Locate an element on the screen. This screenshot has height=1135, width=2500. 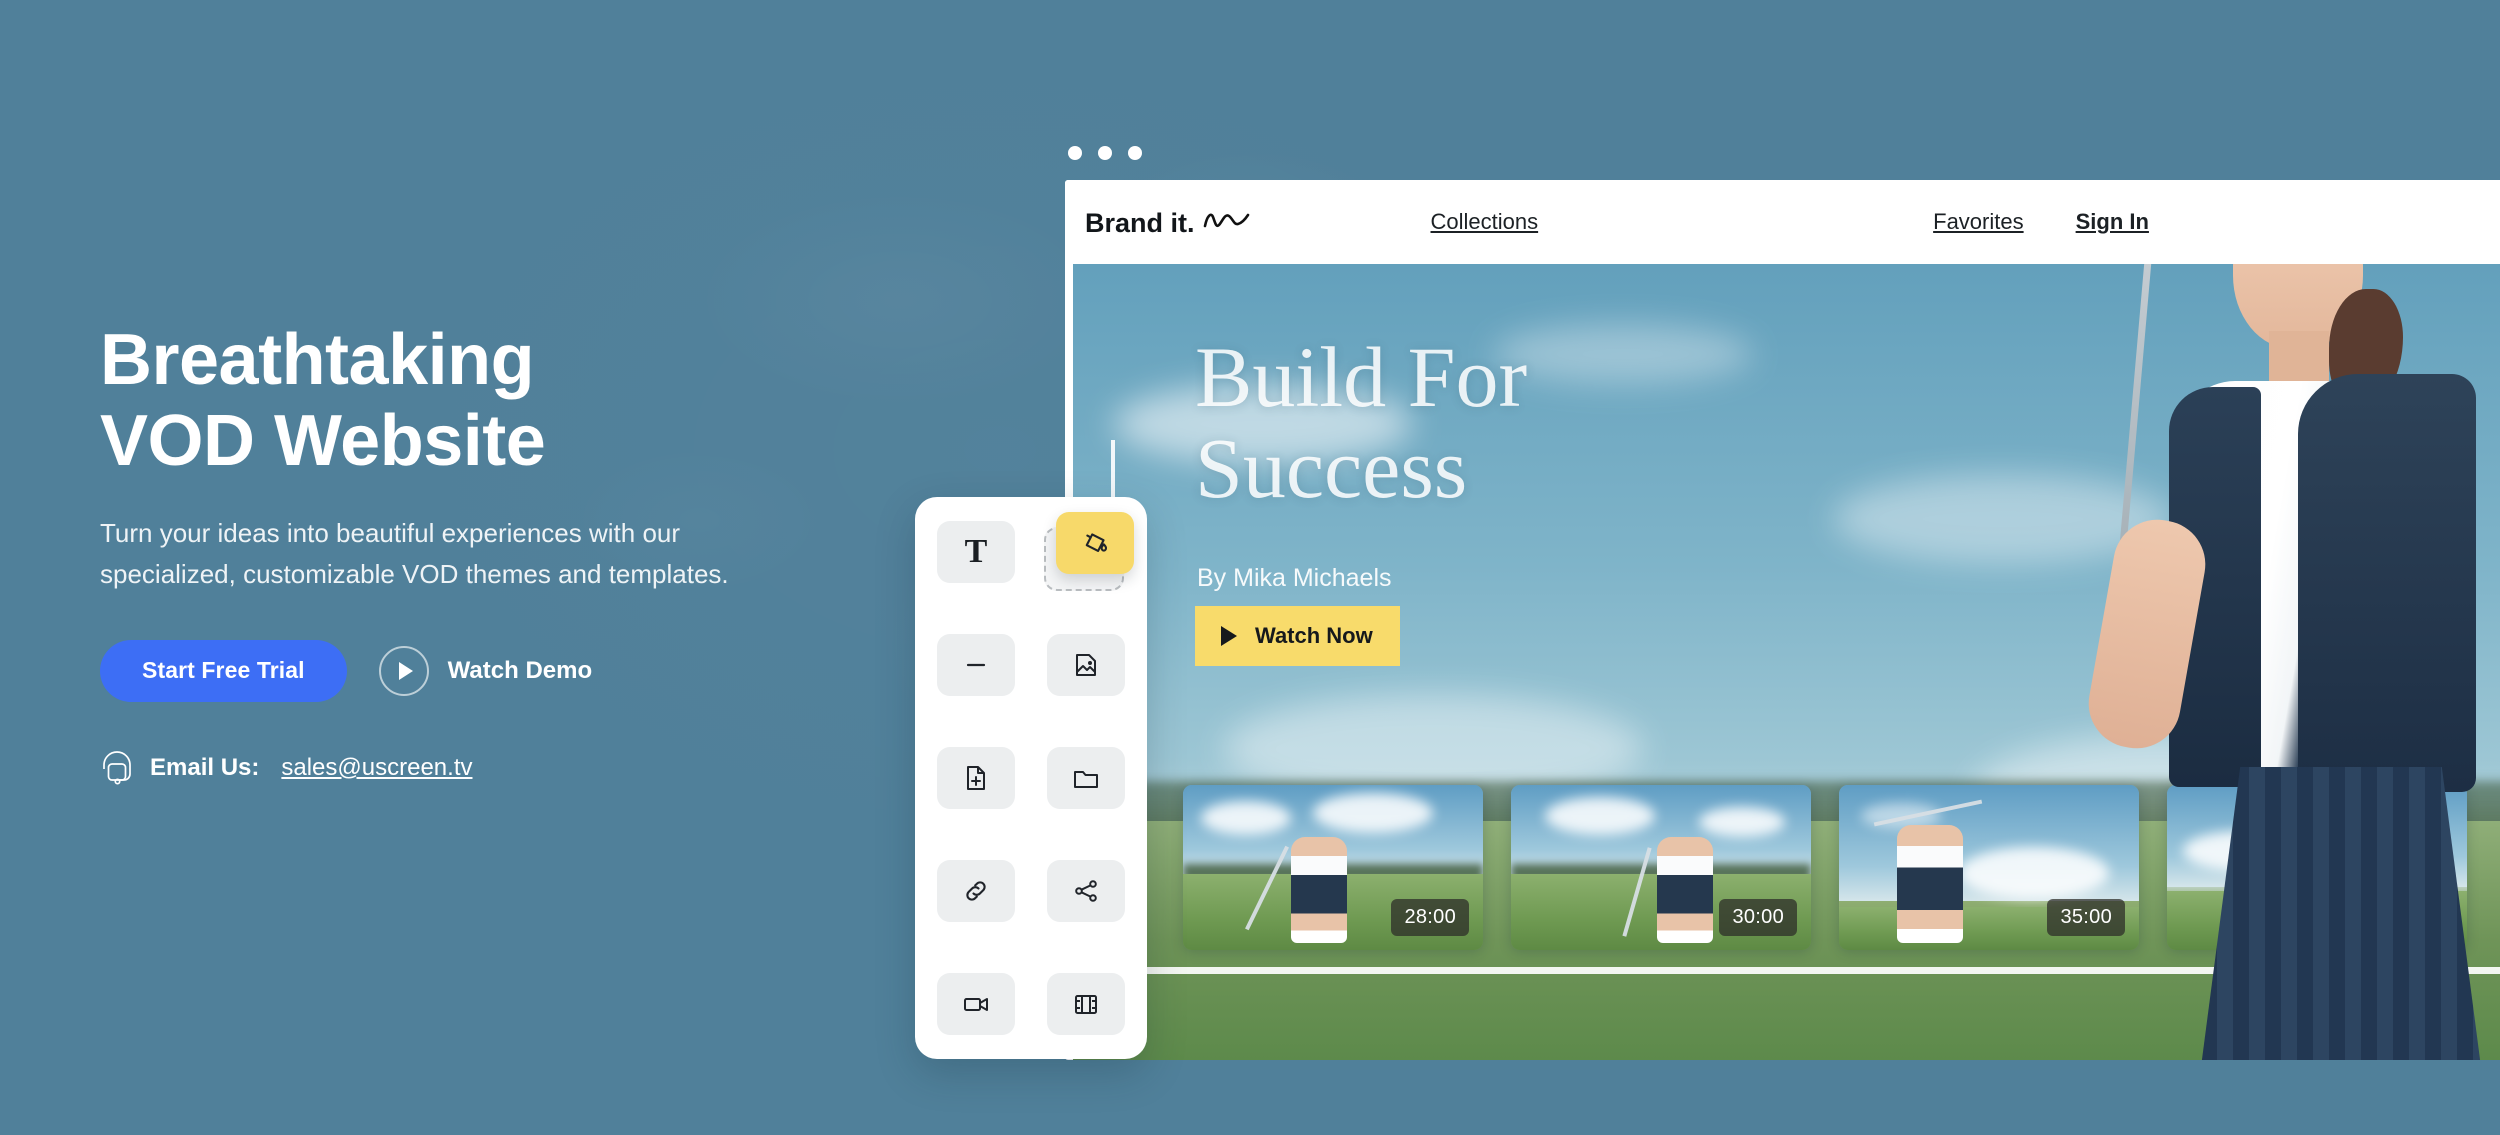
editor-toolbar: T is located at coordinates (1031, 778).